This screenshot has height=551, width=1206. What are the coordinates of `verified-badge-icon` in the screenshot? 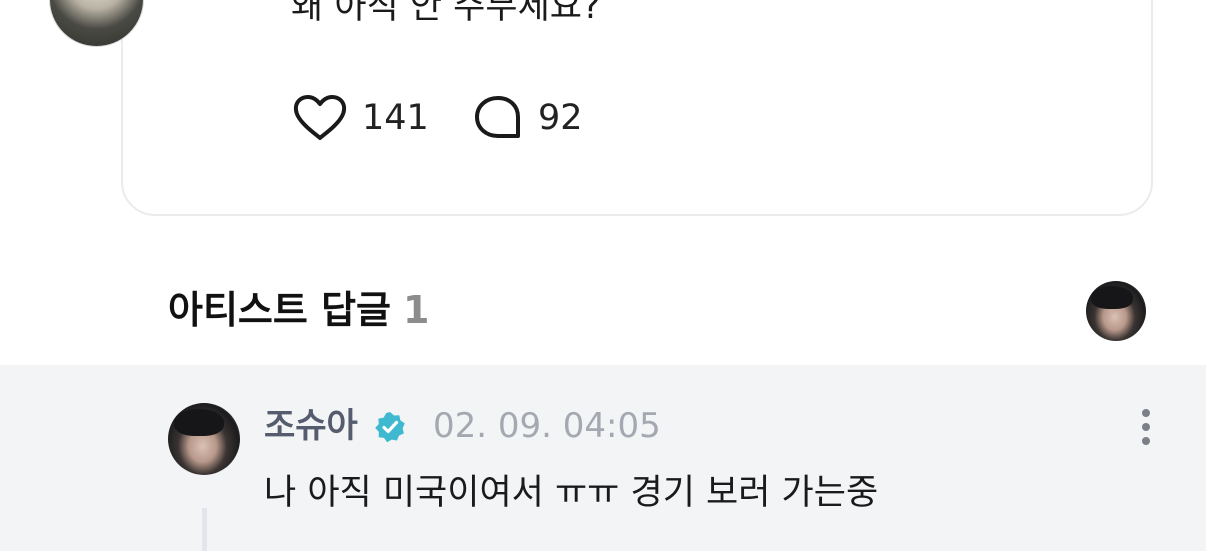 It's located at (390, 427).